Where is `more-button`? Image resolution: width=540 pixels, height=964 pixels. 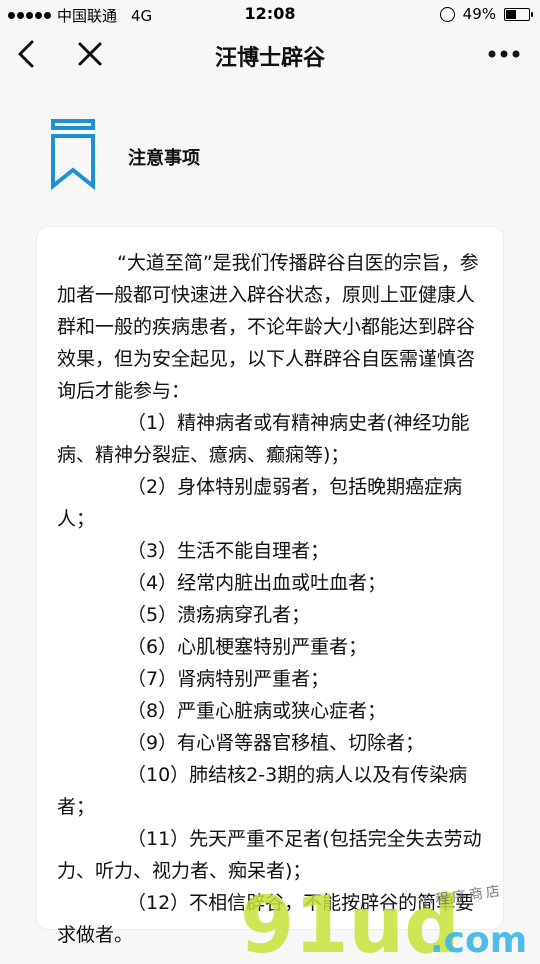 more-button is located at coordinates (504, 54).